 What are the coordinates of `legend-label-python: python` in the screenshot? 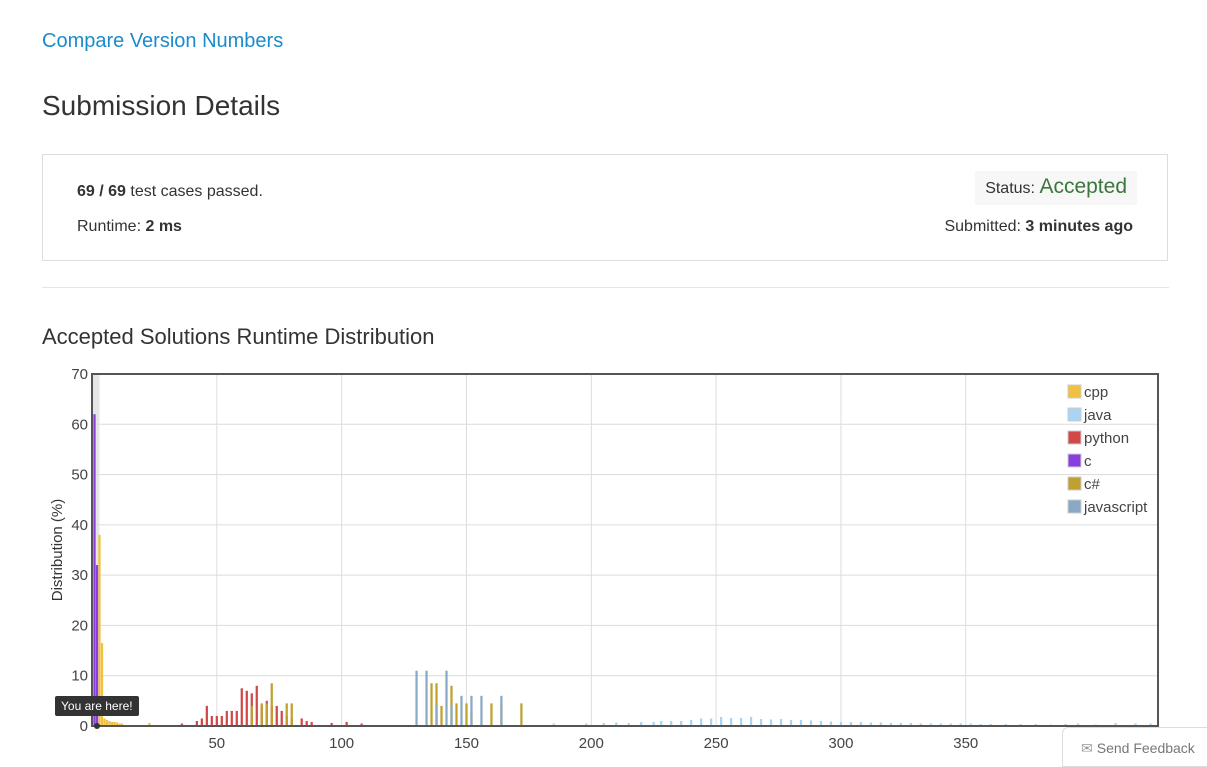 It's located at (1106, 438).